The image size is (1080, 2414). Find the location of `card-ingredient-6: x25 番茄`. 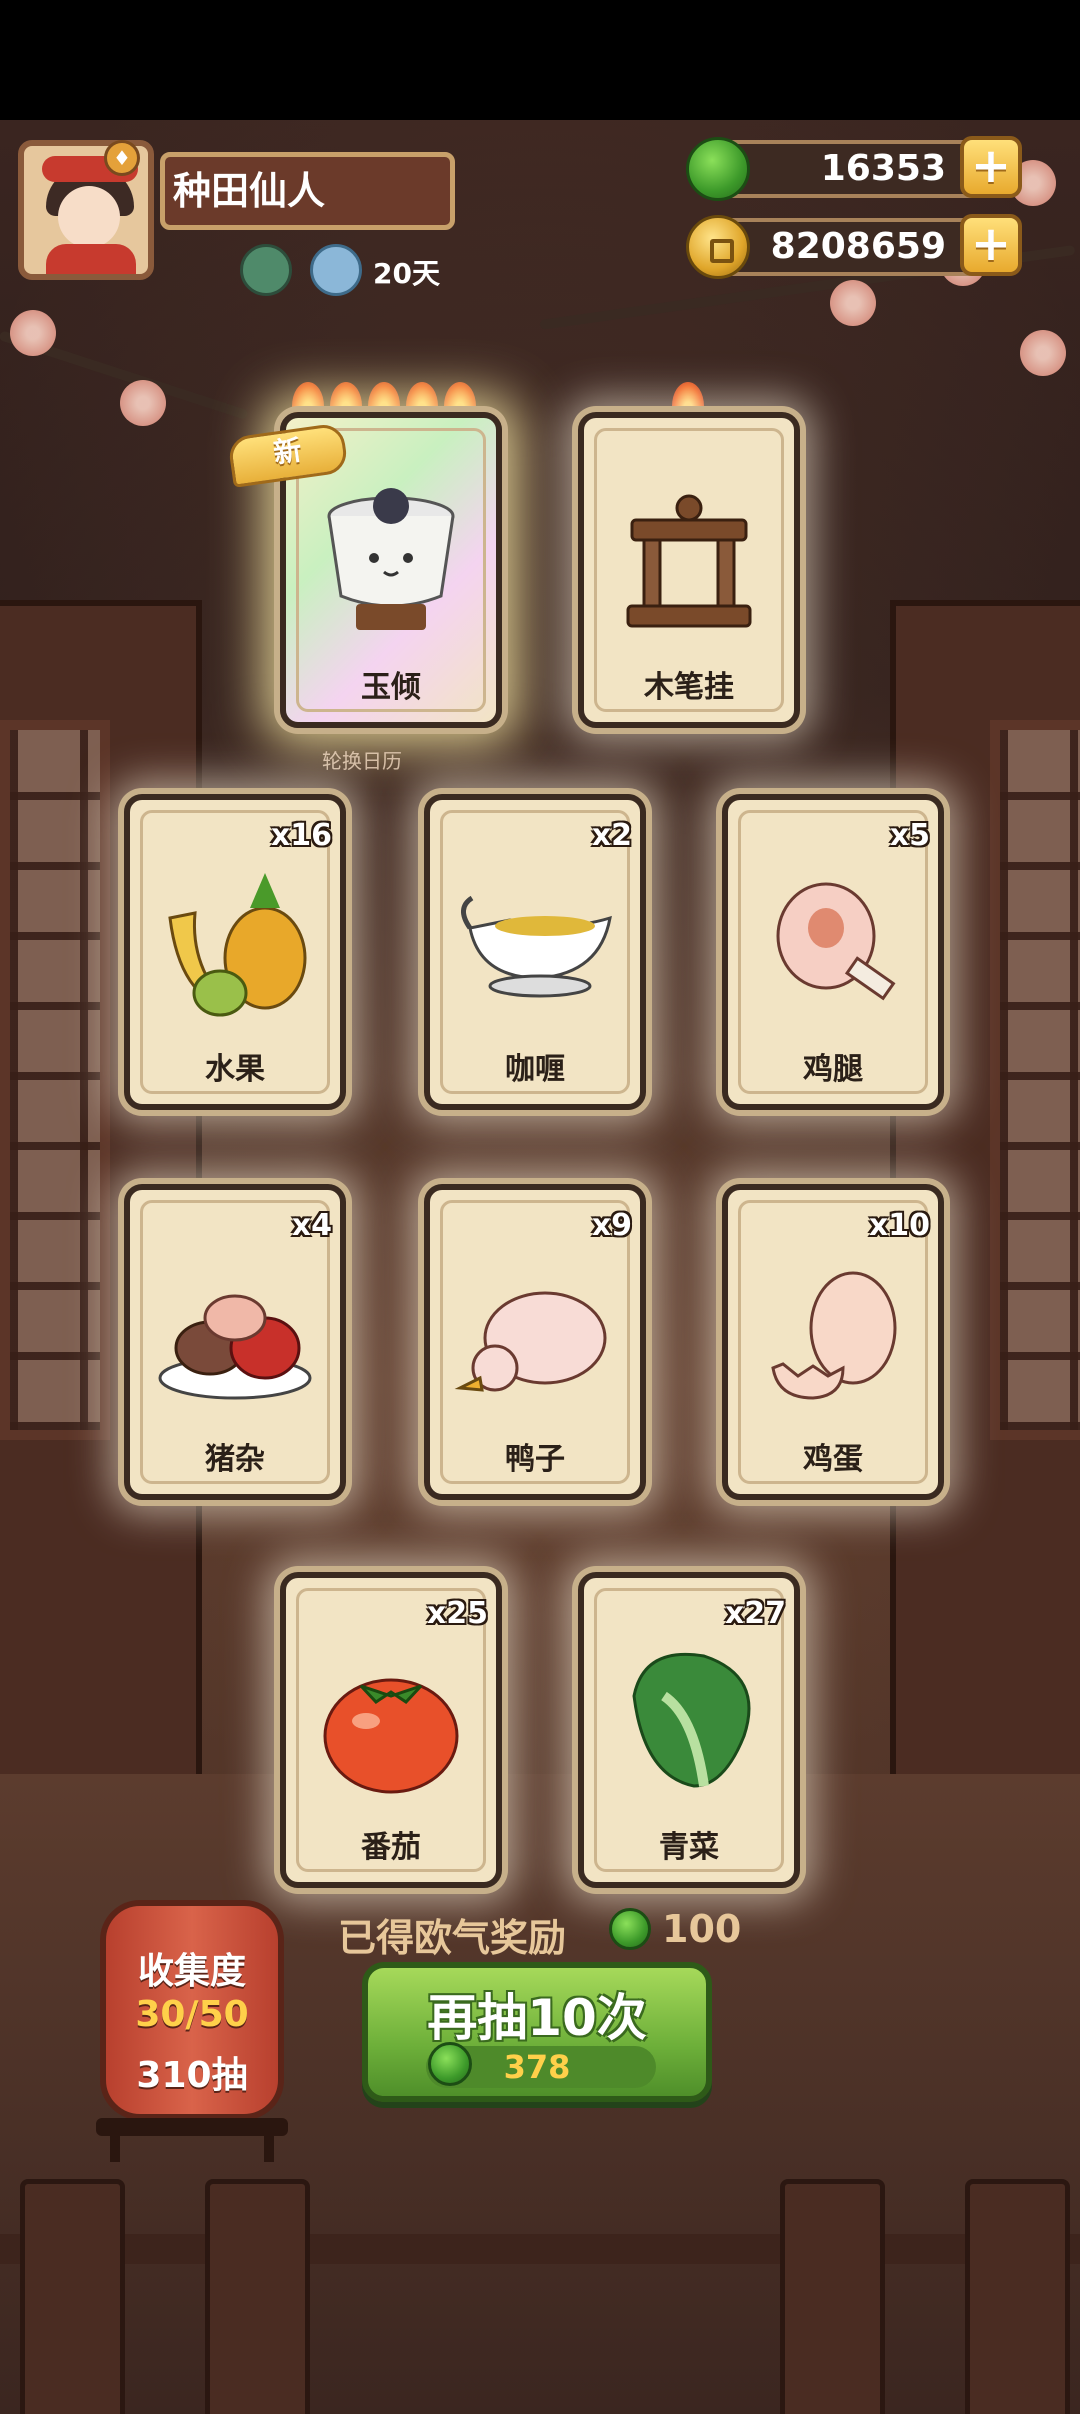

card-ingredient-6: x25 番茄 is located at coordinates (391, 1730).